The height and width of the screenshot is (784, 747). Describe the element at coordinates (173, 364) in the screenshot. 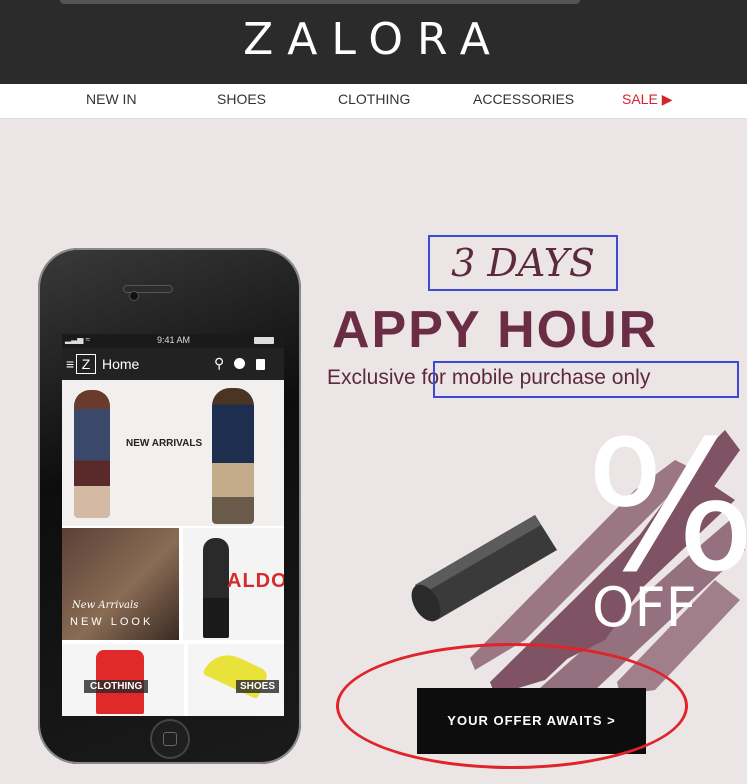

I see `app-header: ≡ Z Home ⚲` at that location.